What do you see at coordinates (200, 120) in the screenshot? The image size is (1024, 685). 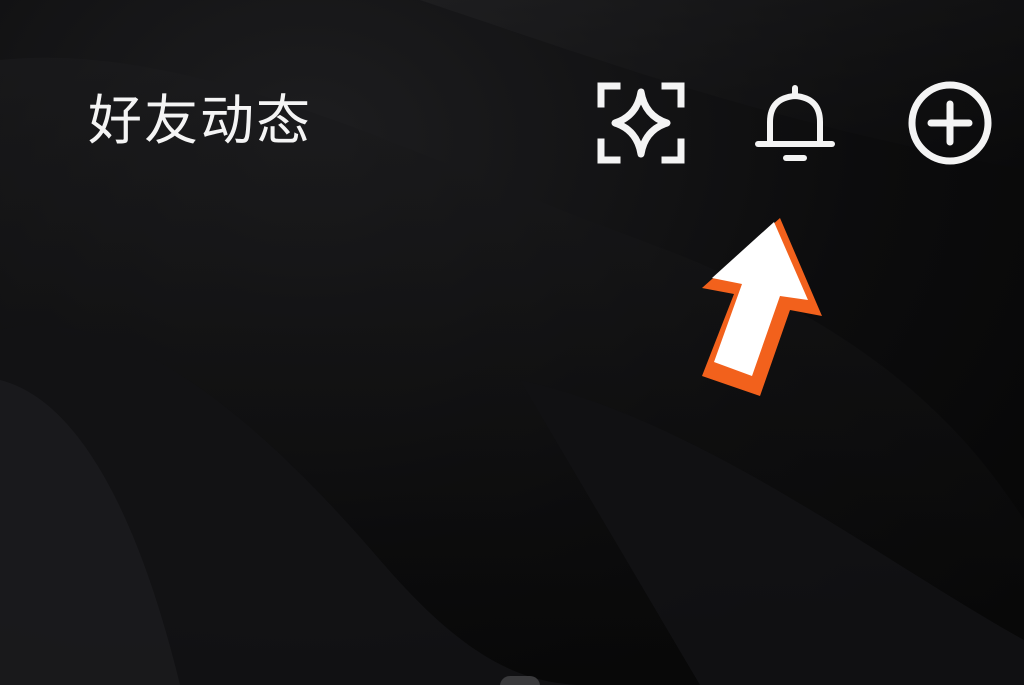 I see `page-title: 好友动态` at bounding box center [200, 120].